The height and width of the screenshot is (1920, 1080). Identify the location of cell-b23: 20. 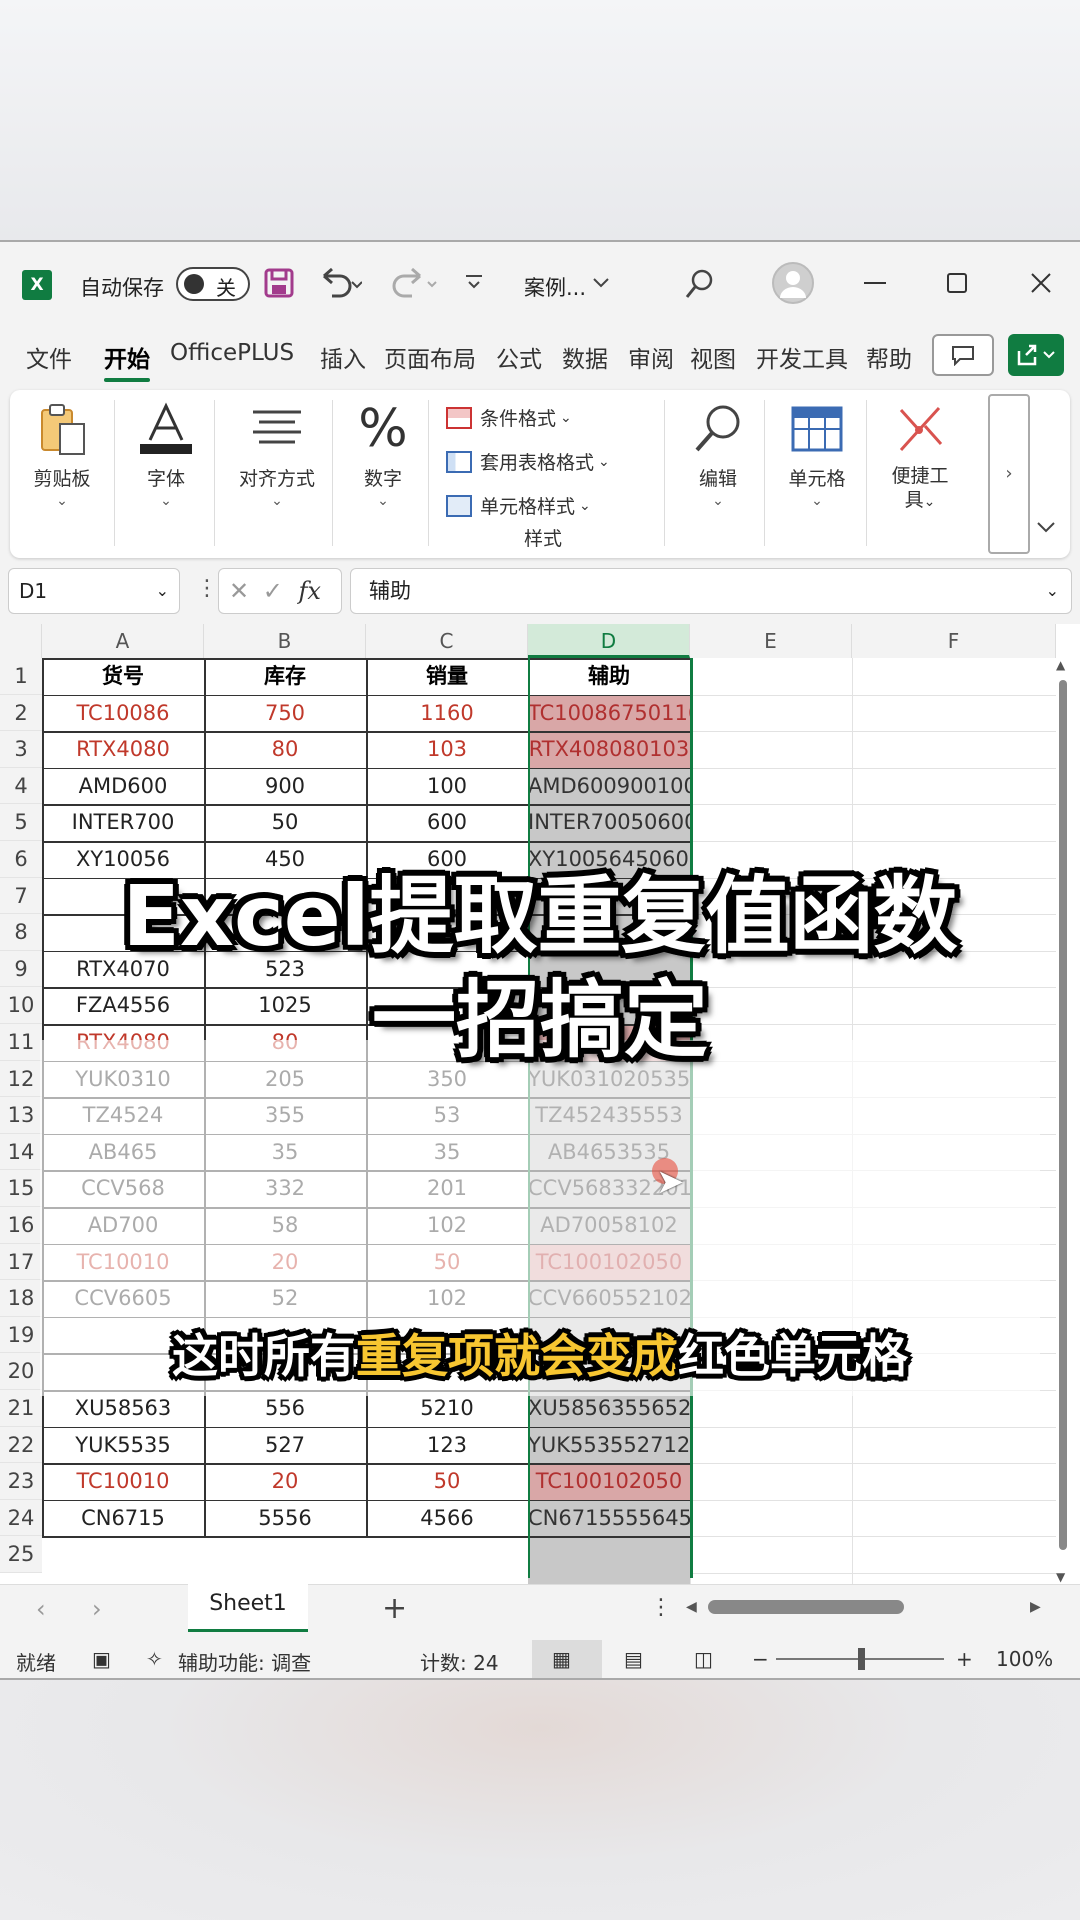
(285, 1481).